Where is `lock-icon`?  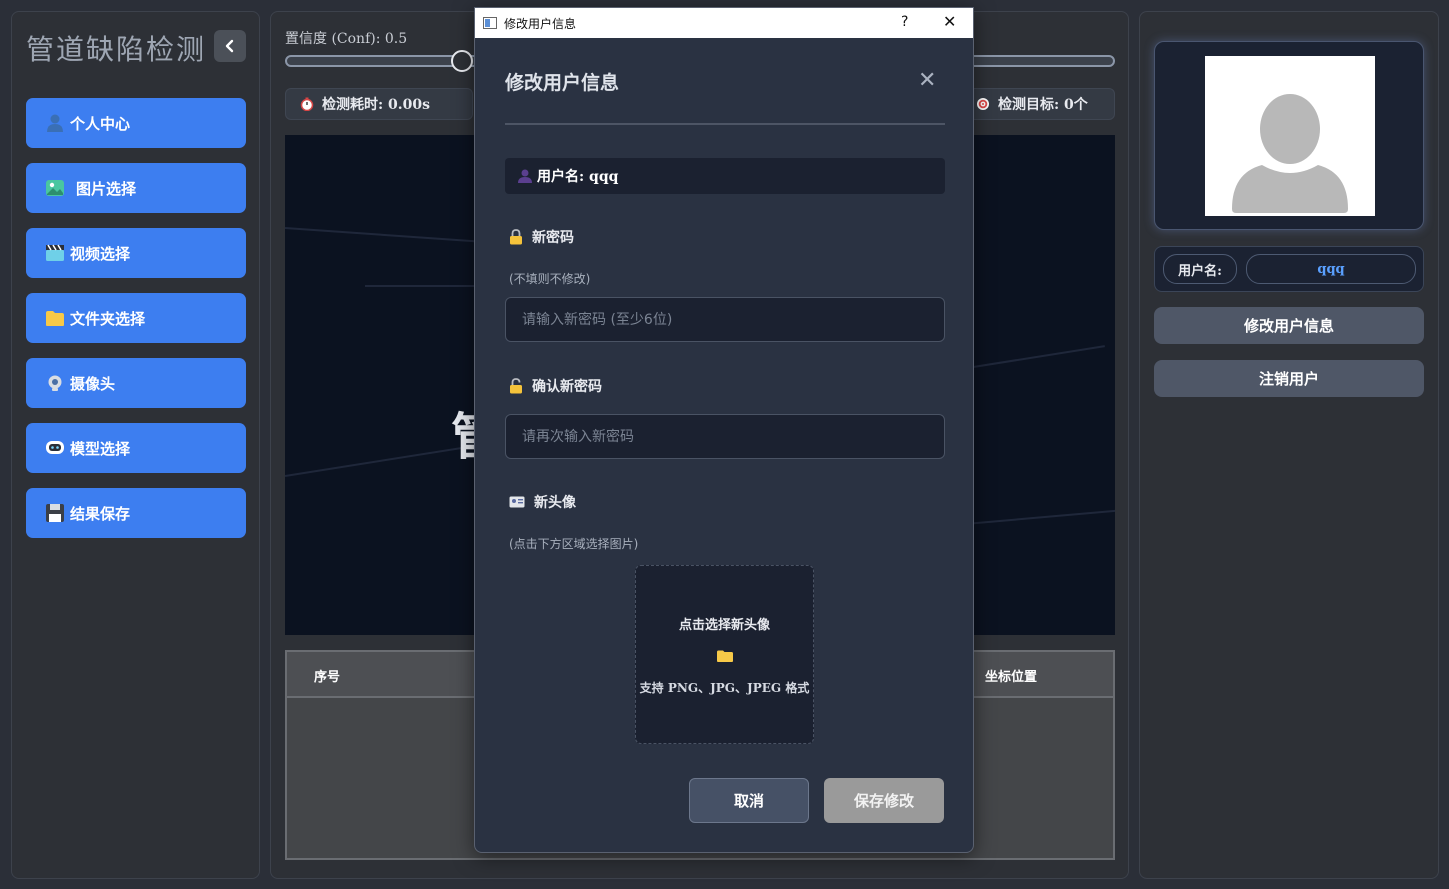 lock-icon is located at coordinates (516, 237).